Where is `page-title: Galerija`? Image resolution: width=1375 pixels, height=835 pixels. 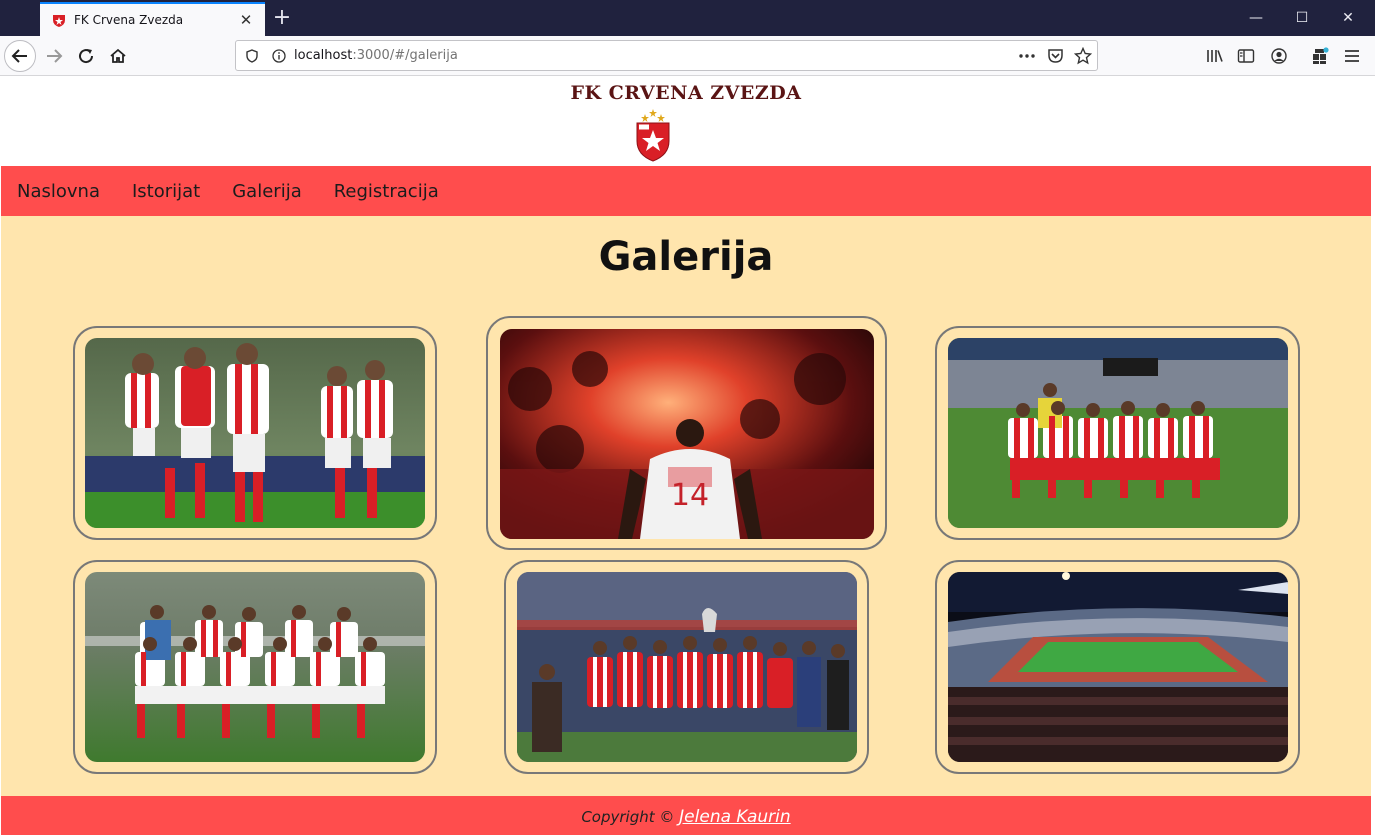
page-title: Galerija is located at coordinates (686, 257).